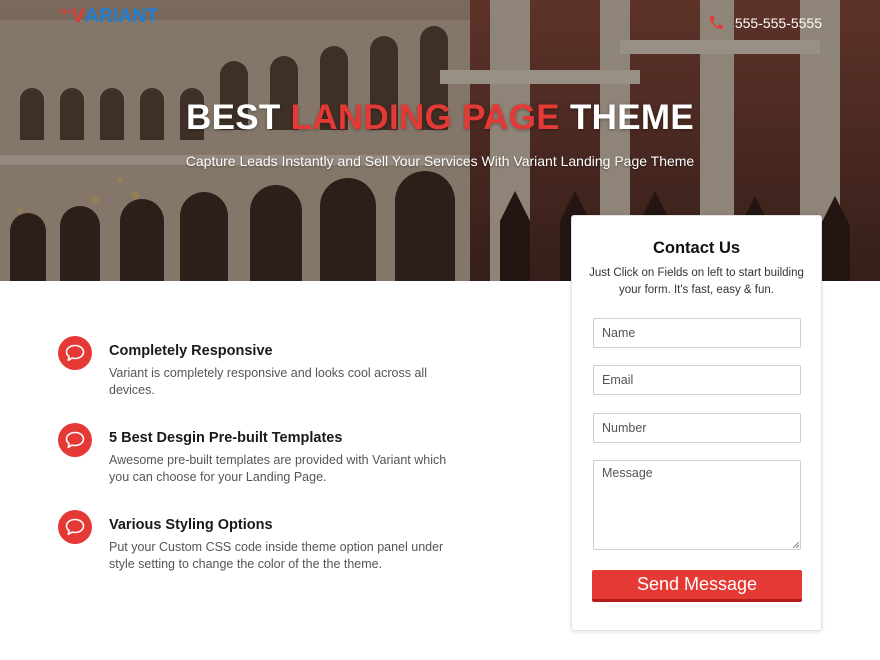  What do you see at coordinates (697, 380) in the screenshot?
I see `email-field` at bounding box center [697, 380].